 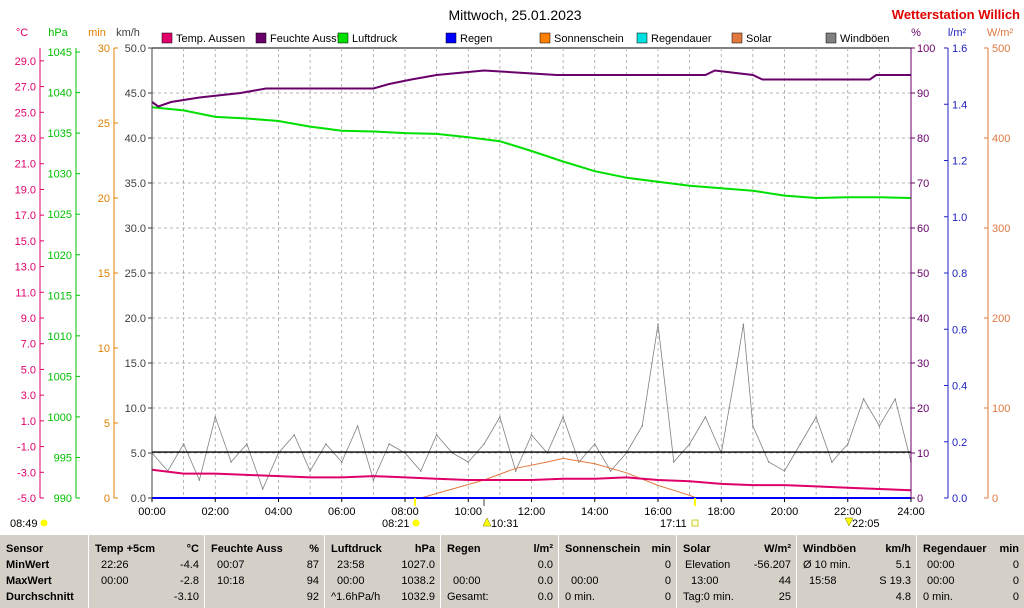 What do you see at coordinates (306, 39) in the screenshot?
I see `legend-label-1: Feuchte Auss*` at bounding box center [306, 39].